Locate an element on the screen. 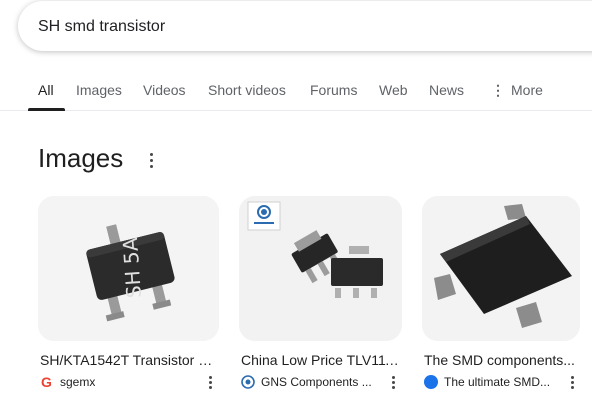 Image resolution: width=592 pixels, height=409 pixels. tab-more-label: More is located at coordinates (527, 90).